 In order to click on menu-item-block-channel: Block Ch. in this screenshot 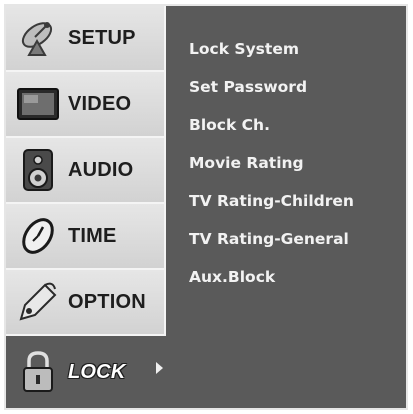, I will do `click(296, 125)`.